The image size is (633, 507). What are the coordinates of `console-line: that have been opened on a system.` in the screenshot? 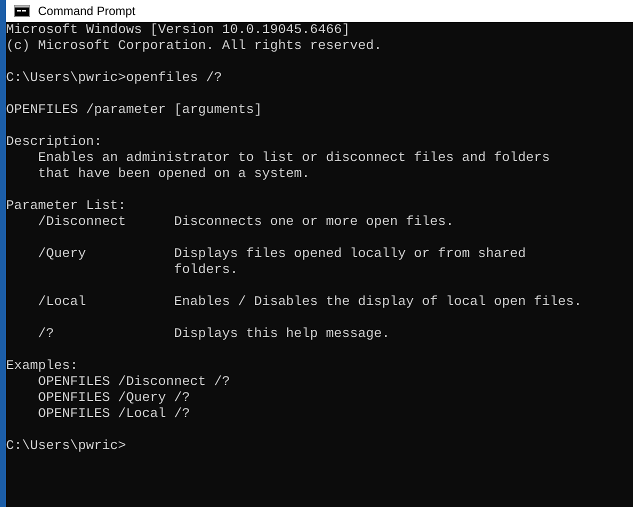 It's located at (173, 175).